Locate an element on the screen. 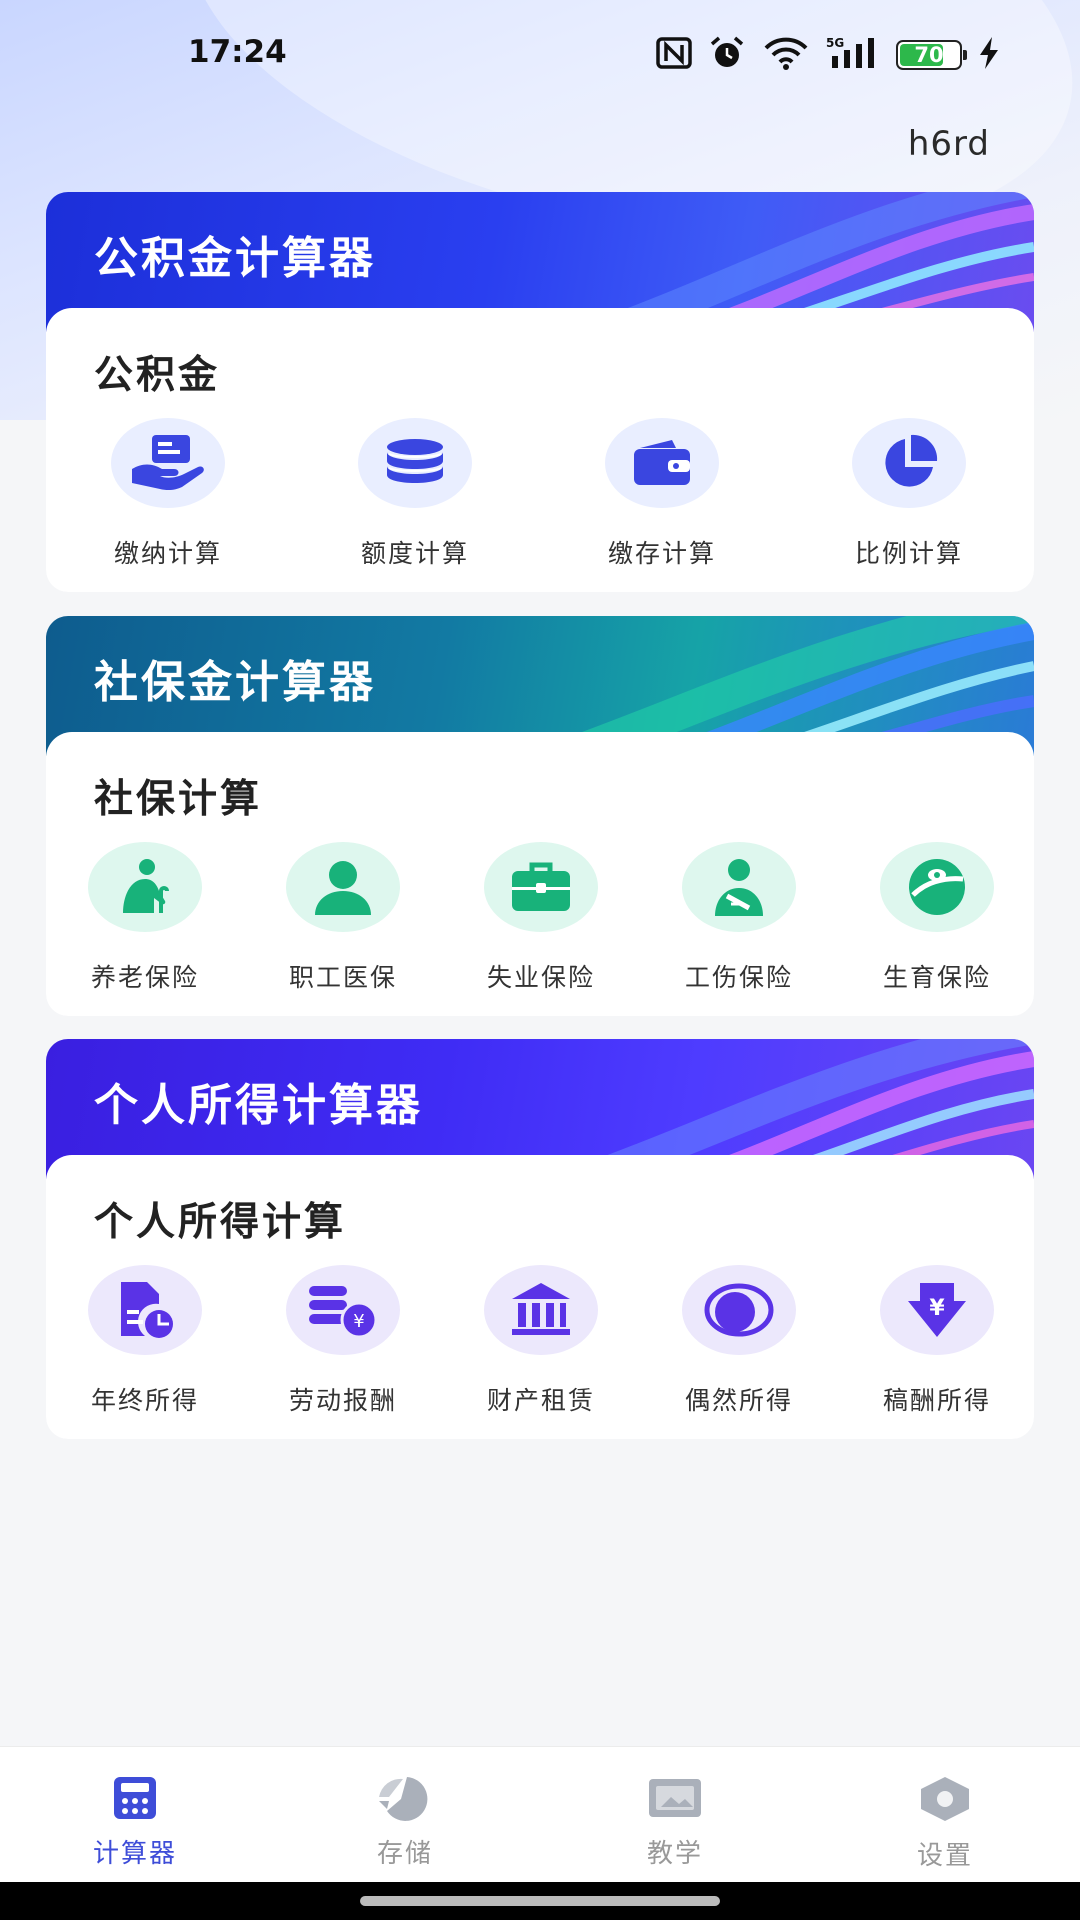 This screenshot has height=1920, width=1080. system-navigation-bar is located at coordinates (540, 1901).